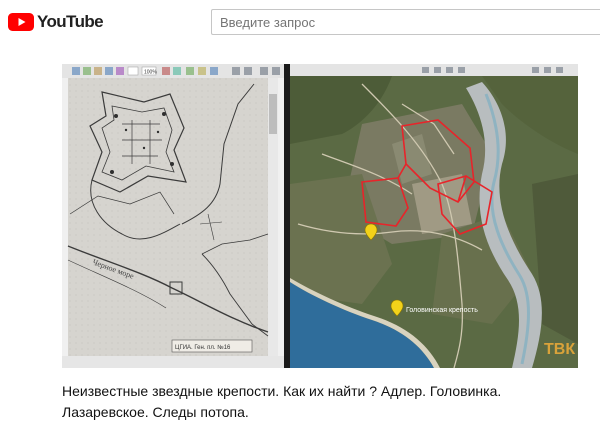 The width and height of the screenshot is (600, 428). What do you see at coordinates (405, 22) in the screenshot?
I see `search-input` at bounding box center [405, 22].